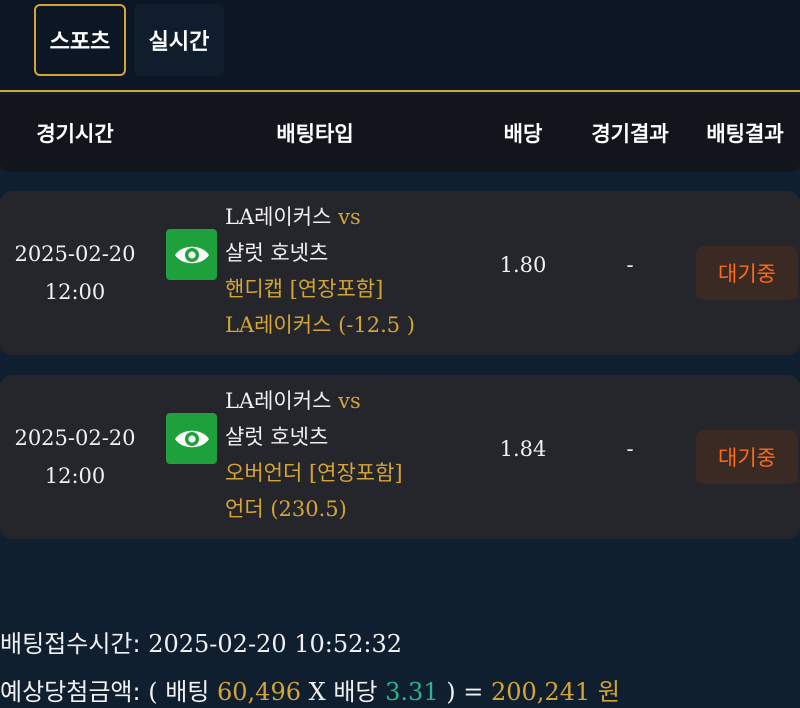 This screenshot has width=800, height=708. What do you see at coordinates (70, 692) in the screenshot?
I see `expected-payout-label: 예상당첨금액:` at bounding box center [70, 692].